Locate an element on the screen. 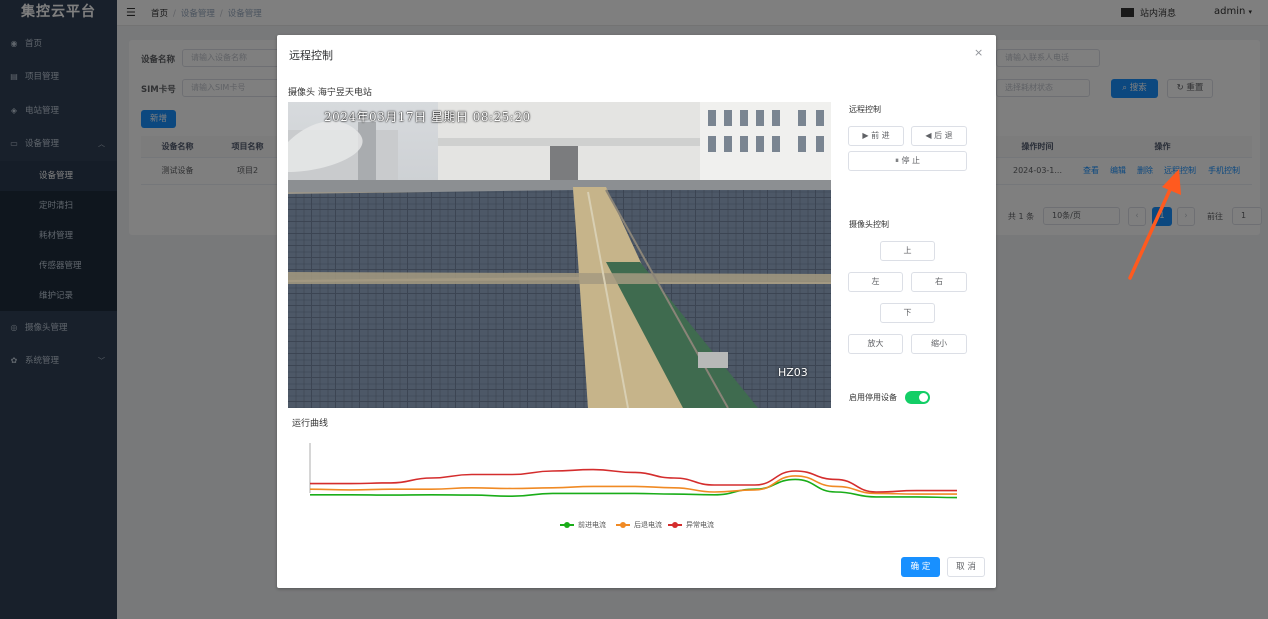 The image size is (1268, 619). device-enable-toggle is located at coordinates (917, 397).